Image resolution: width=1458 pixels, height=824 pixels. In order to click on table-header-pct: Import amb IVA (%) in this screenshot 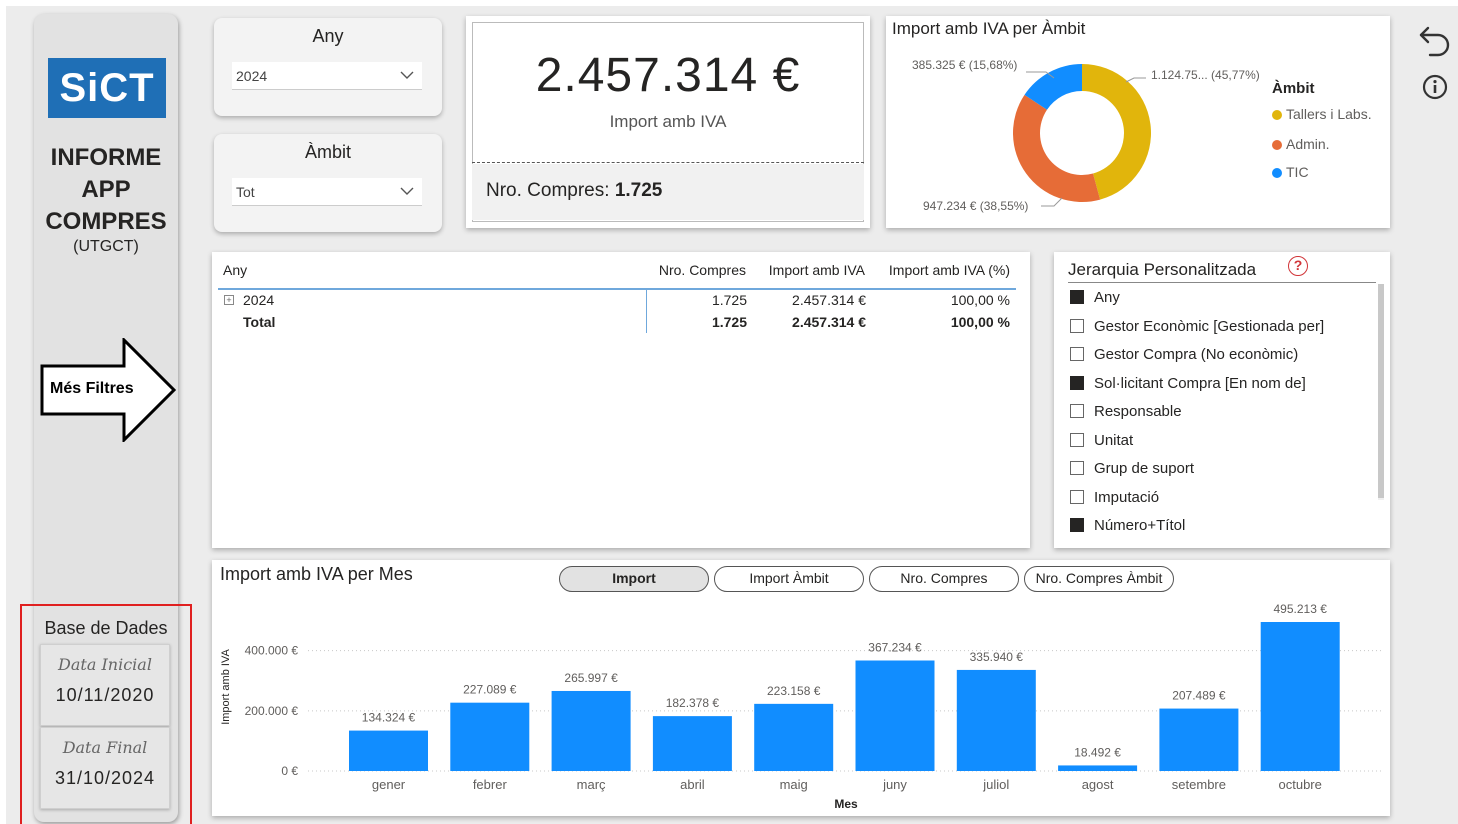, I will do `click(949, 270)`.